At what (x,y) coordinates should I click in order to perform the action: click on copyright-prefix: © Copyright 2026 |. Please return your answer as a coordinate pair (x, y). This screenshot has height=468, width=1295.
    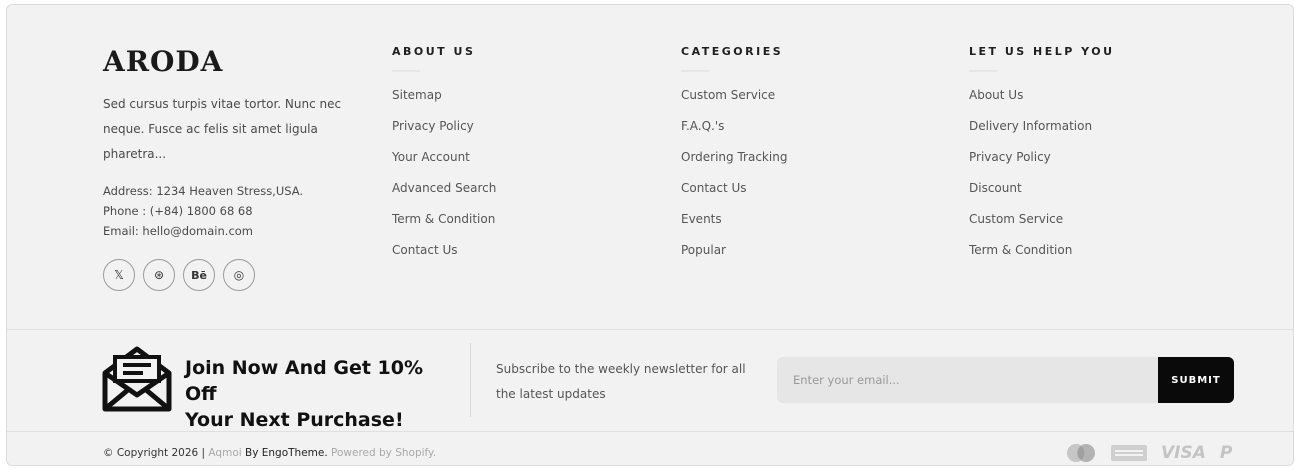
    Looking at the image, I should click on (156, 453).